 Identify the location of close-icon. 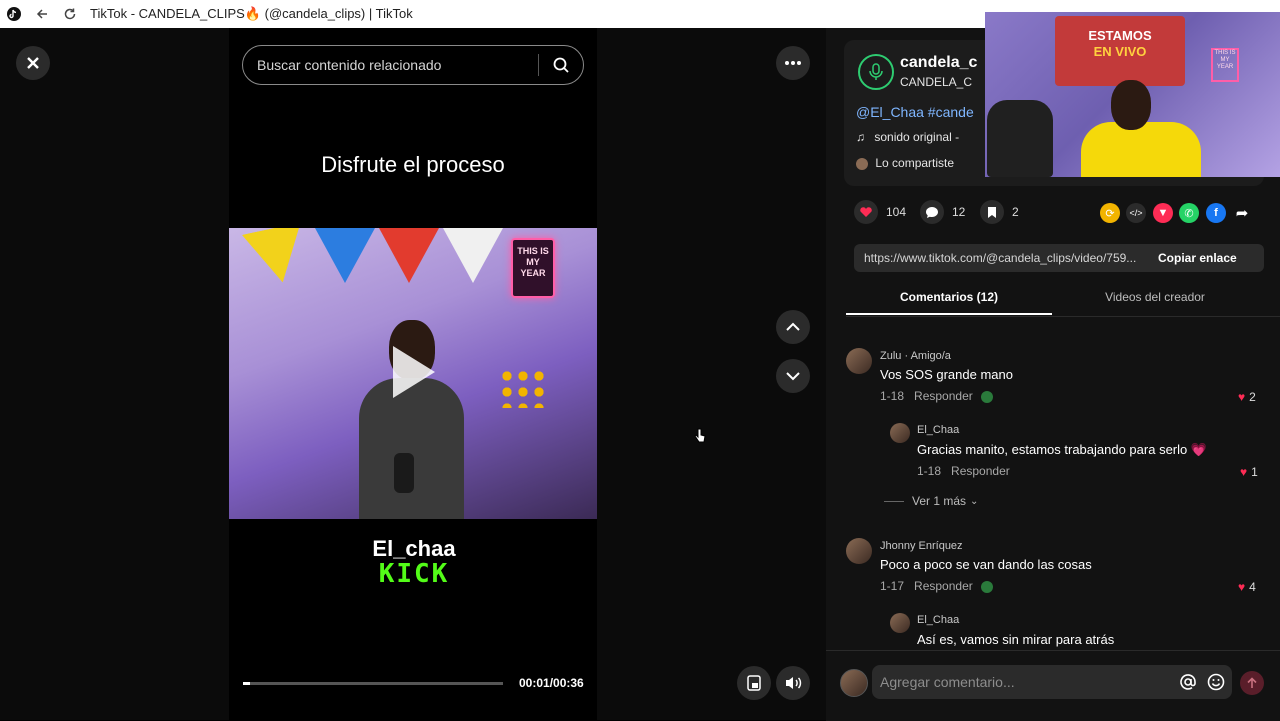
(33, 63).